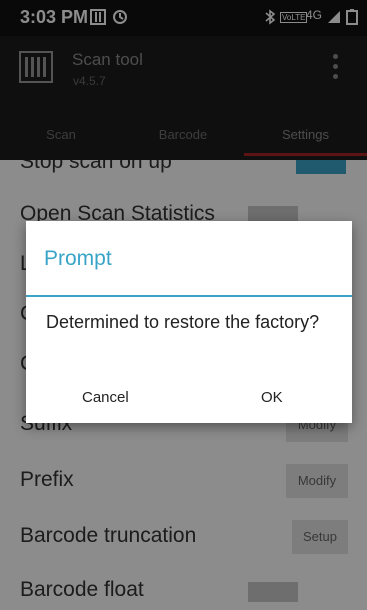 The height and width of the screenshot is (610, 367). I want to click on dialog-divider, so click(189, 296).